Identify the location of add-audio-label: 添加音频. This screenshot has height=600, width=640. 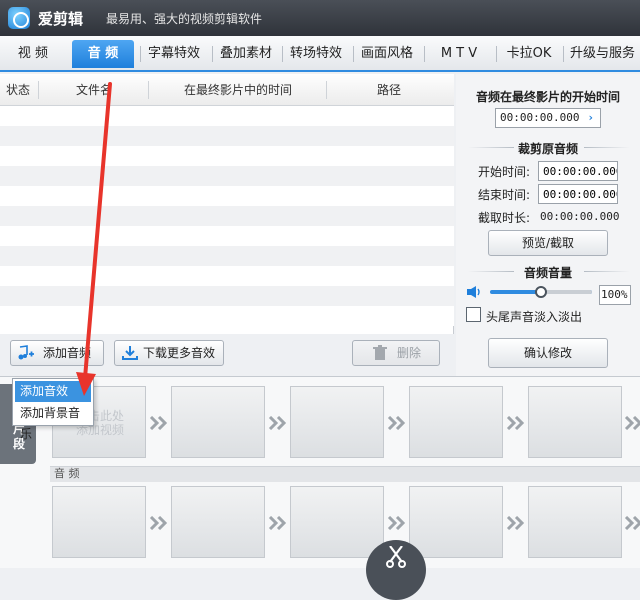
(67, 353).